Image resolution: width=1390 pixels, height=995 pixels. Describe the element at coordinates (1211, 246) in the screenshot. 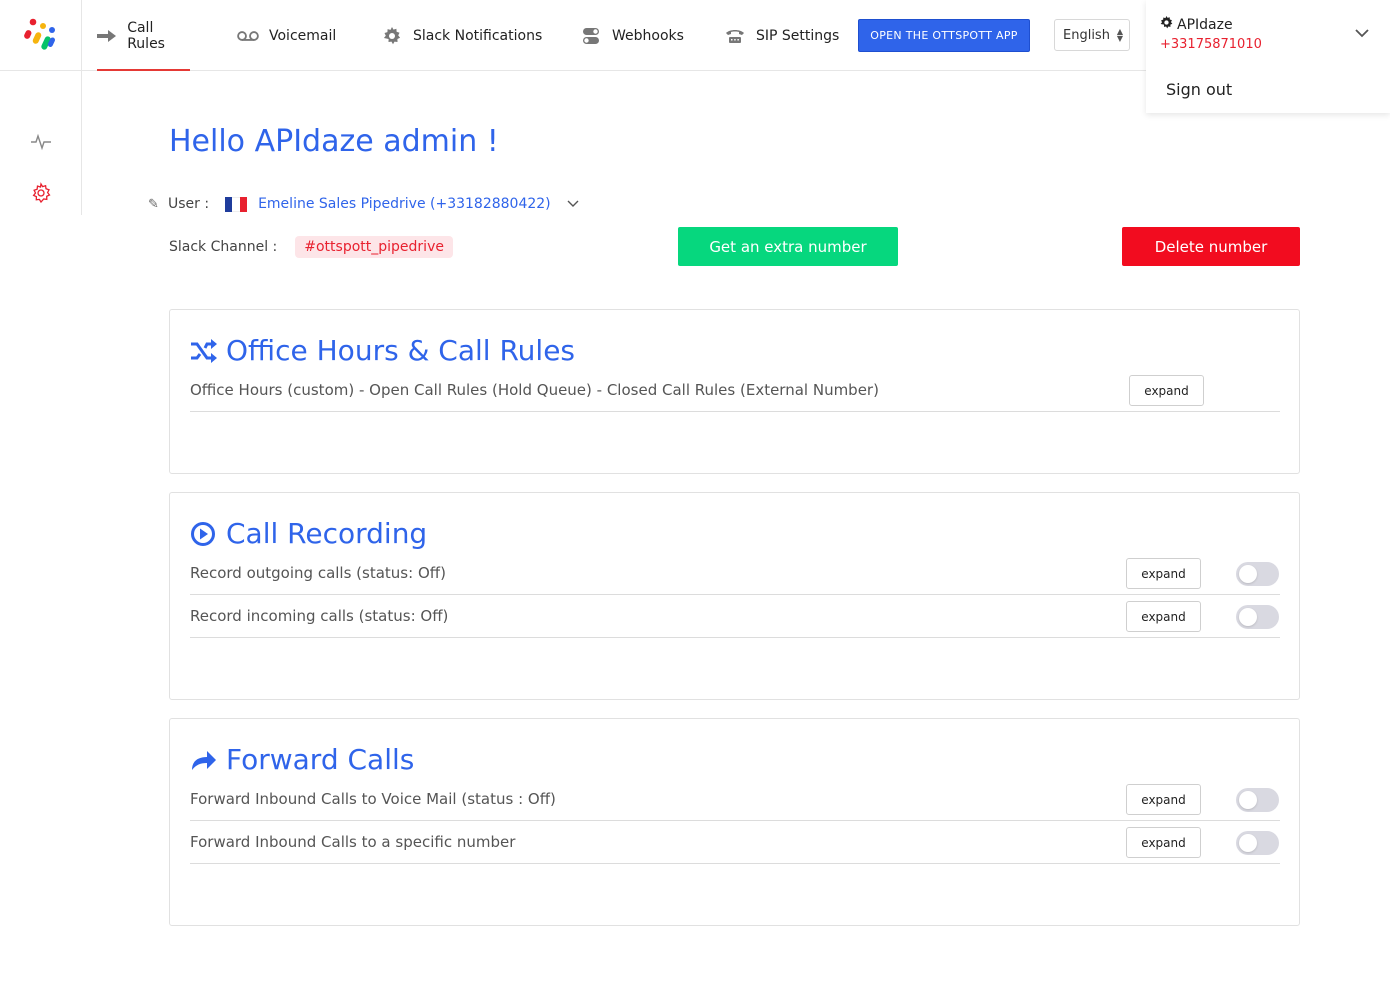

I see `delete-number-button: Delete number` at that location.